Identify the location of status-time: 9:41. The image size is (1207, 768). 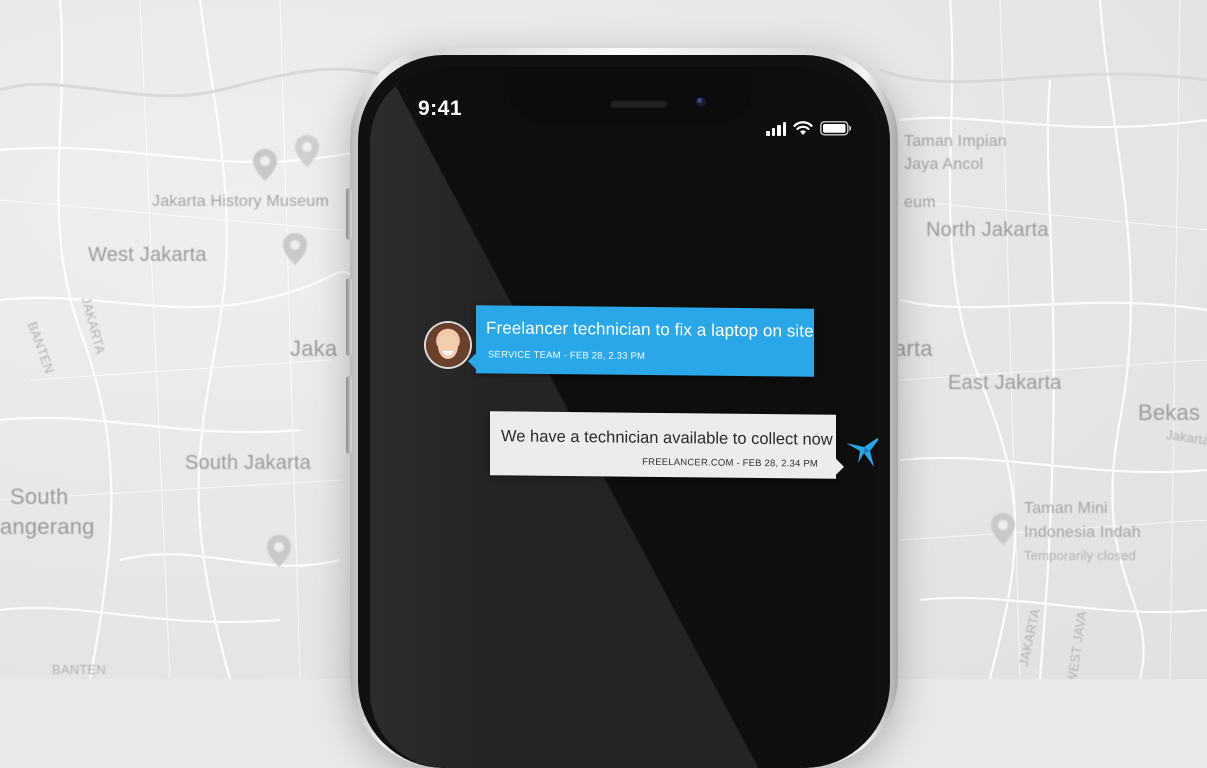
(440, 108).